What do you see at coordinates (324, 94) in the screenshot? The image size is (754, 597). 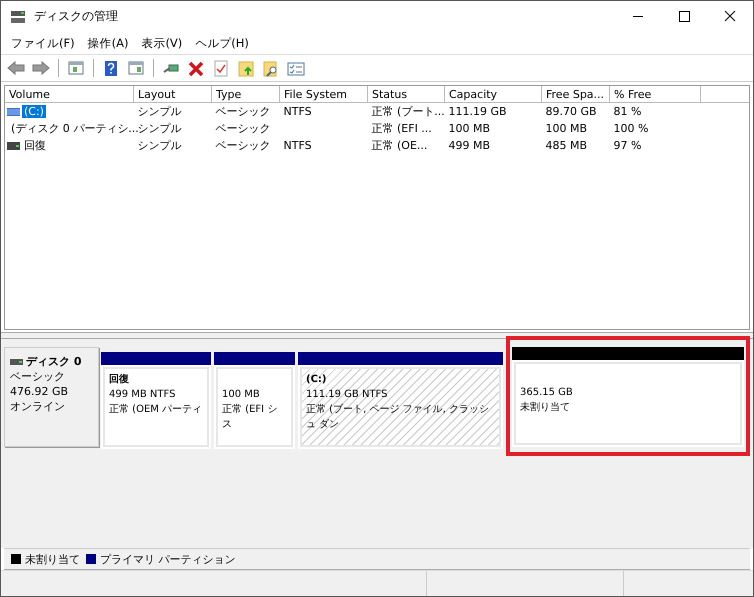 I see `column-header: File System` at bounding box center [324, 94].